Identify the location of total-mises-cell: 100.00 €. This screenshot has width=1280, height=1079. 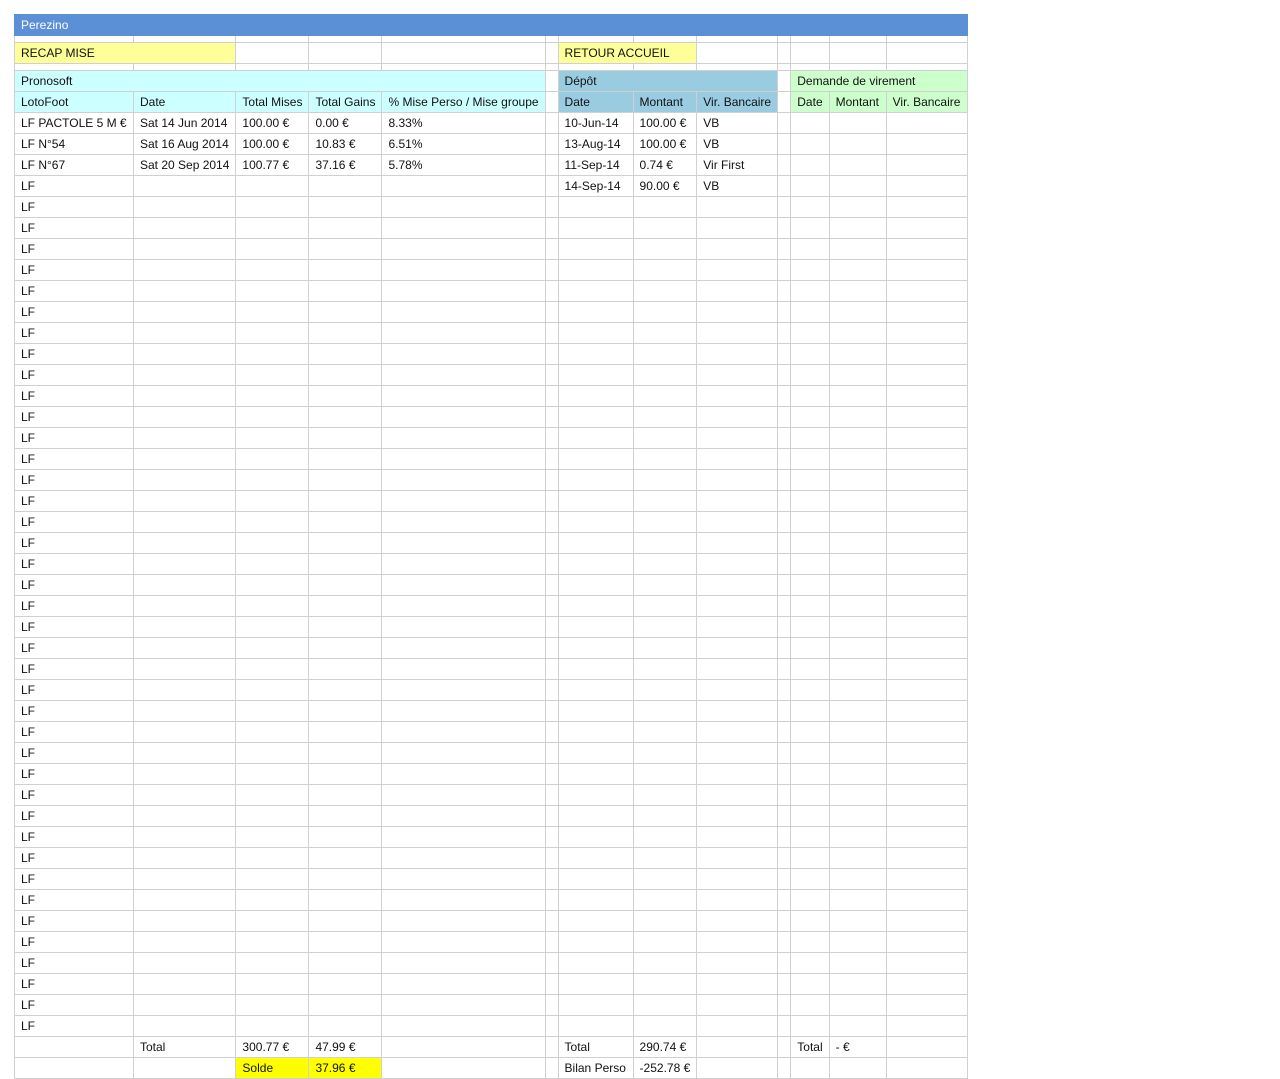
(272, 144).